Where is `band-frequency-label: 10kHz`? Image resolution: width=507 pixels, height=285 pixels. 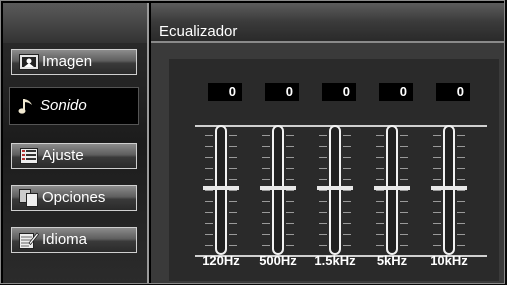 band-frequency-label: 10kHz is located at coordinates (449, 260).